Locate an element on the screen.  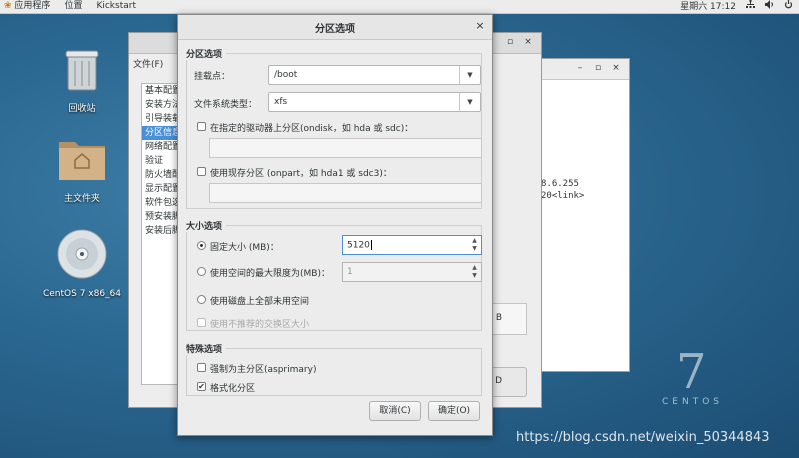
terminal-line: 20<link> is located at coordinates (563, 196).